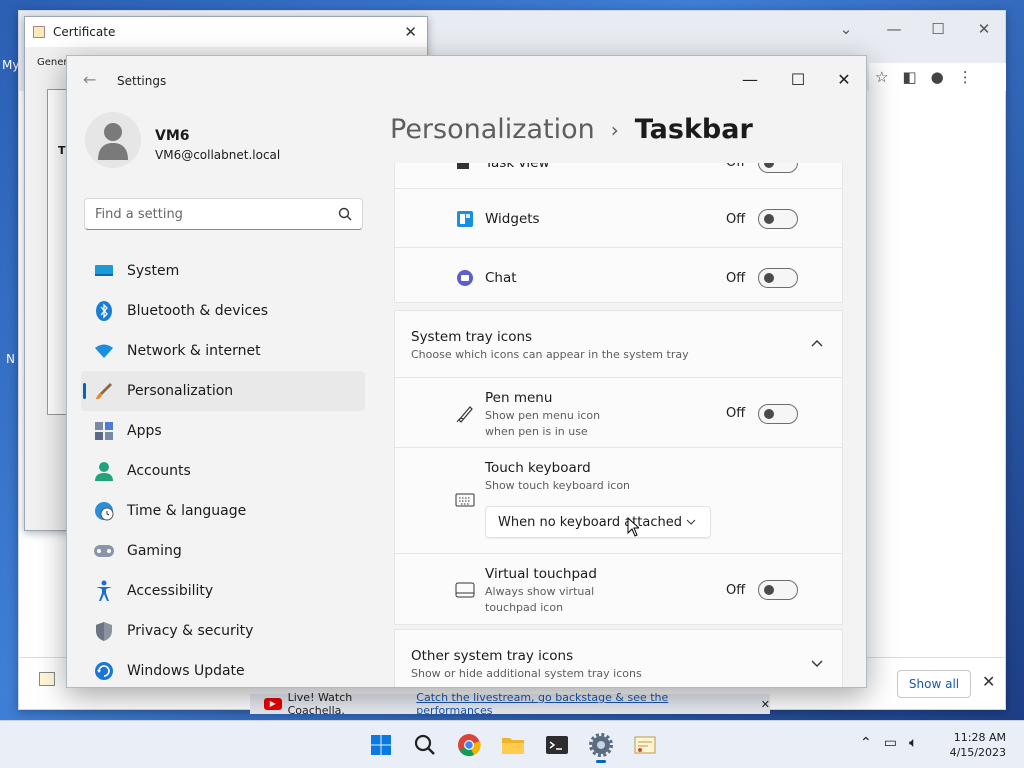 The width and height of the screenshot is (1024, 768). What do you see at coordinates (536, 431) in the screenshot?
I see `pen-menu-desc: when pen is in use` at bounding box center [536, 431].